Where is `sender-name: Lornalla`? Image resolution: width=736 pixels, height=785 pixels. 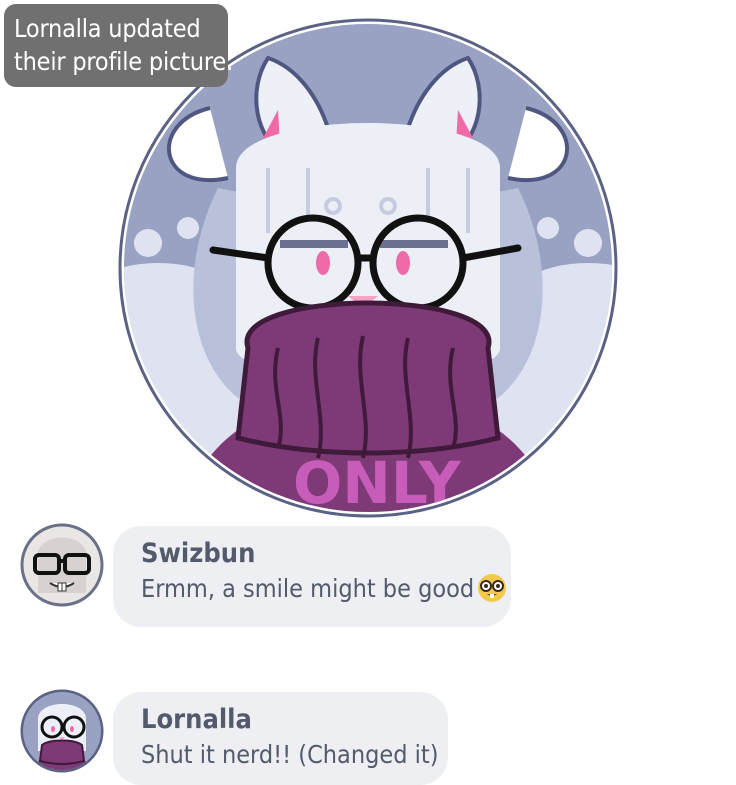
sender-name: Lornalla is located at coordinates (294, 720).